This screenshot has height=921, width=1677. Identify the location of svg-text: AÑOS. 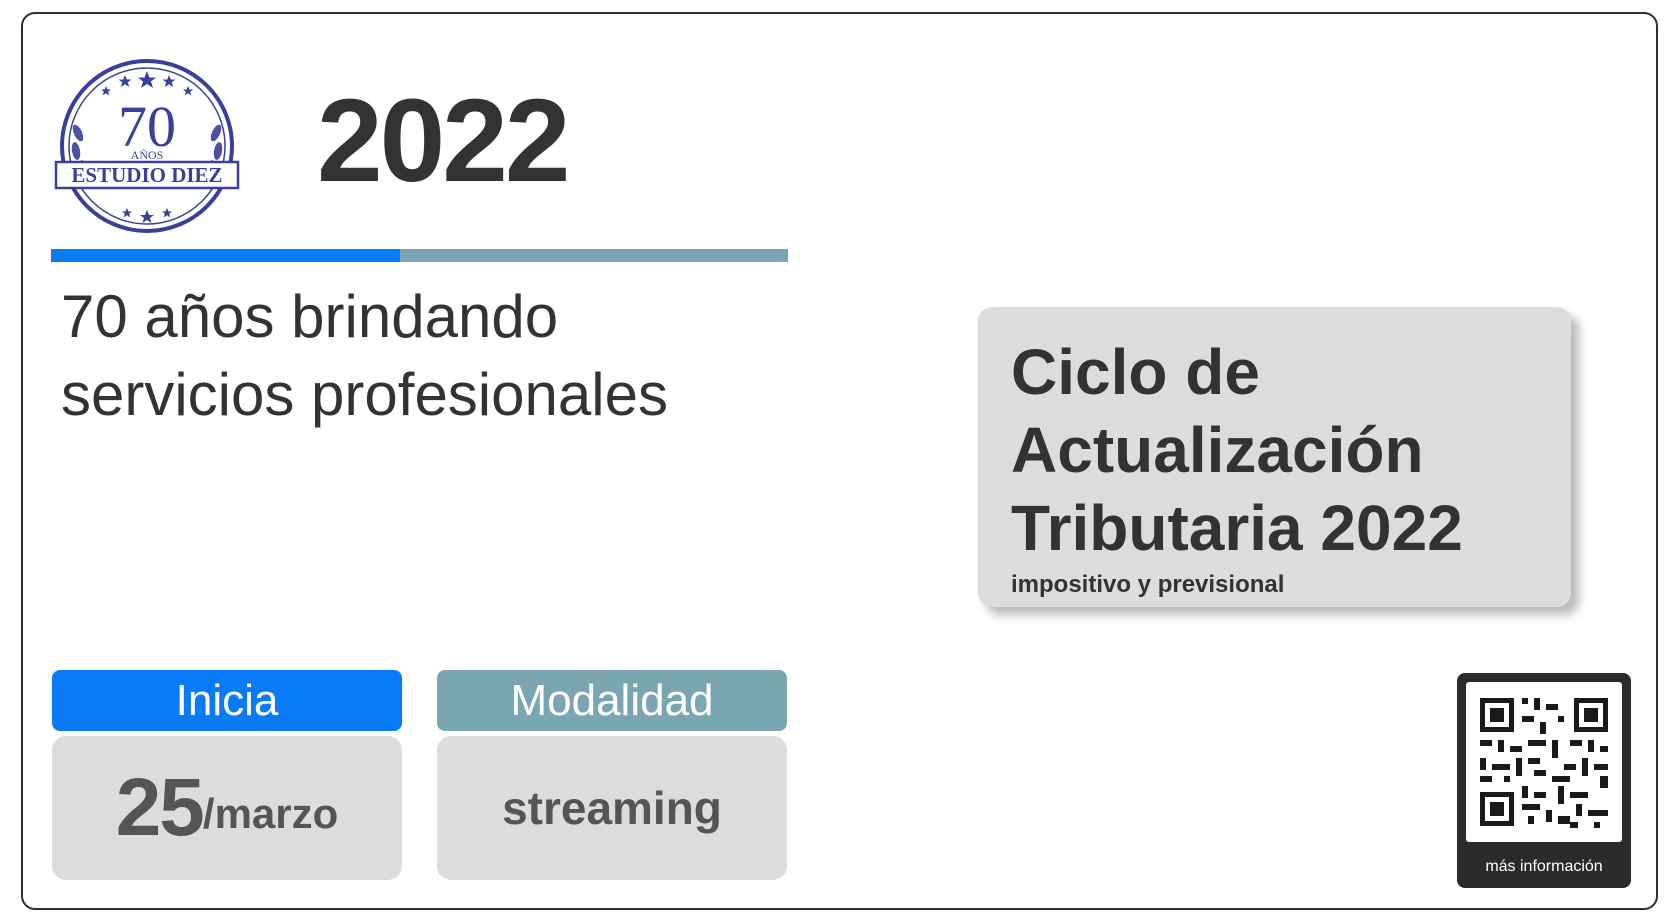
(147, 155).